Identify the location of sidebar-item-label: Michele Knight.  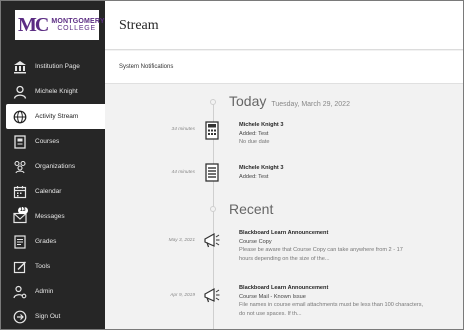
(56, 91).